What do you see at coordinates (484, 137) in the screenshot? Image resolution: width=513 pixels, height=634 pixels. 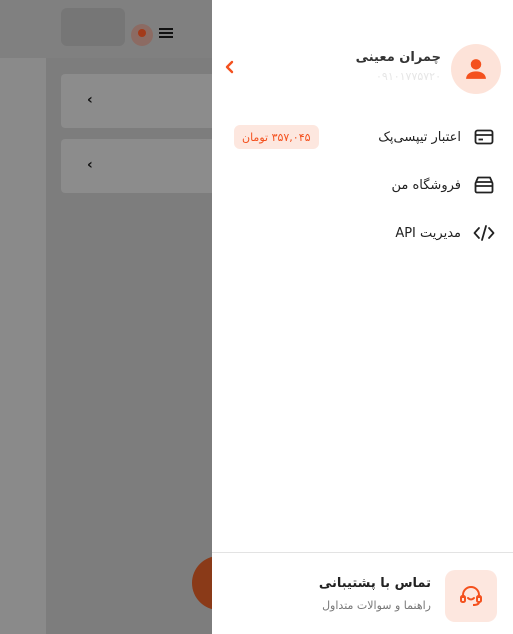 I see `credit-card-icon` at bounding box center [484, 137].